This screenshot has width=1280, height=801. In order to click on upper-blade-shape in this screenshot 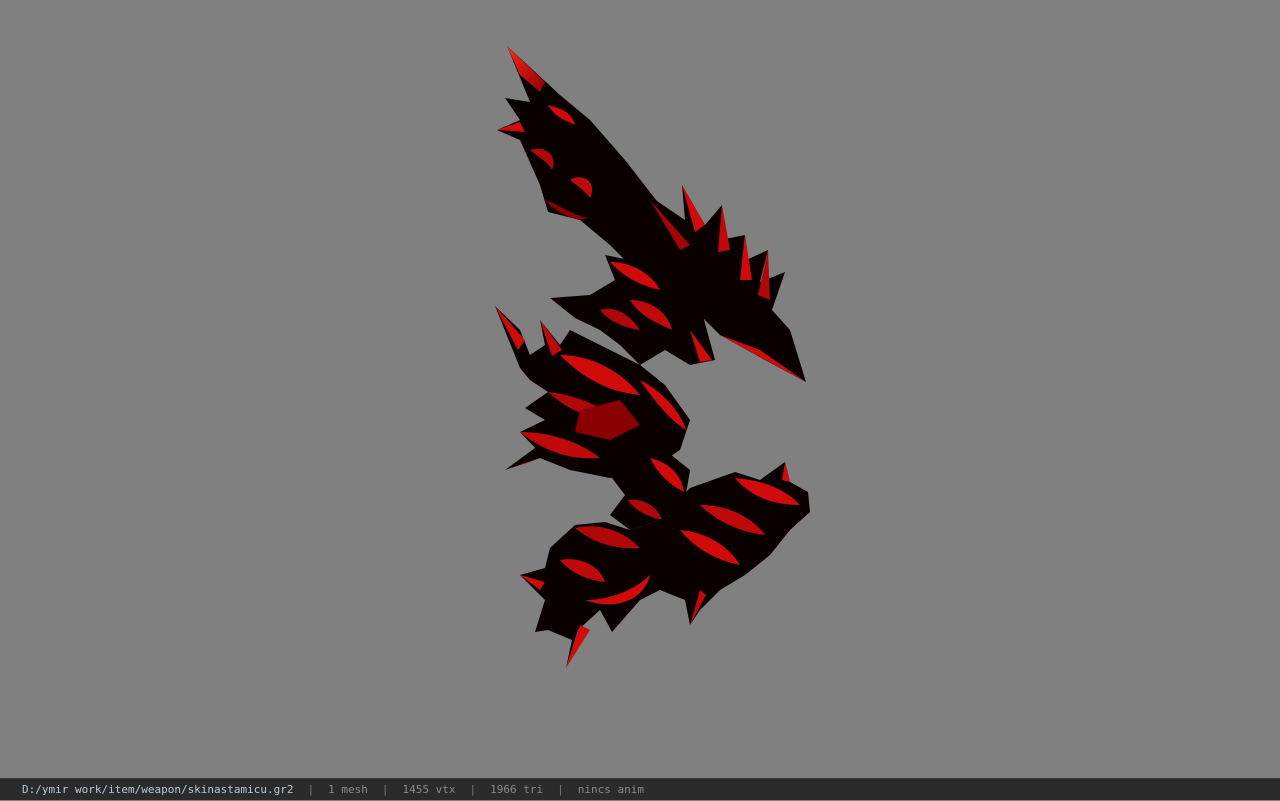, I will do `click(598, 173)`.